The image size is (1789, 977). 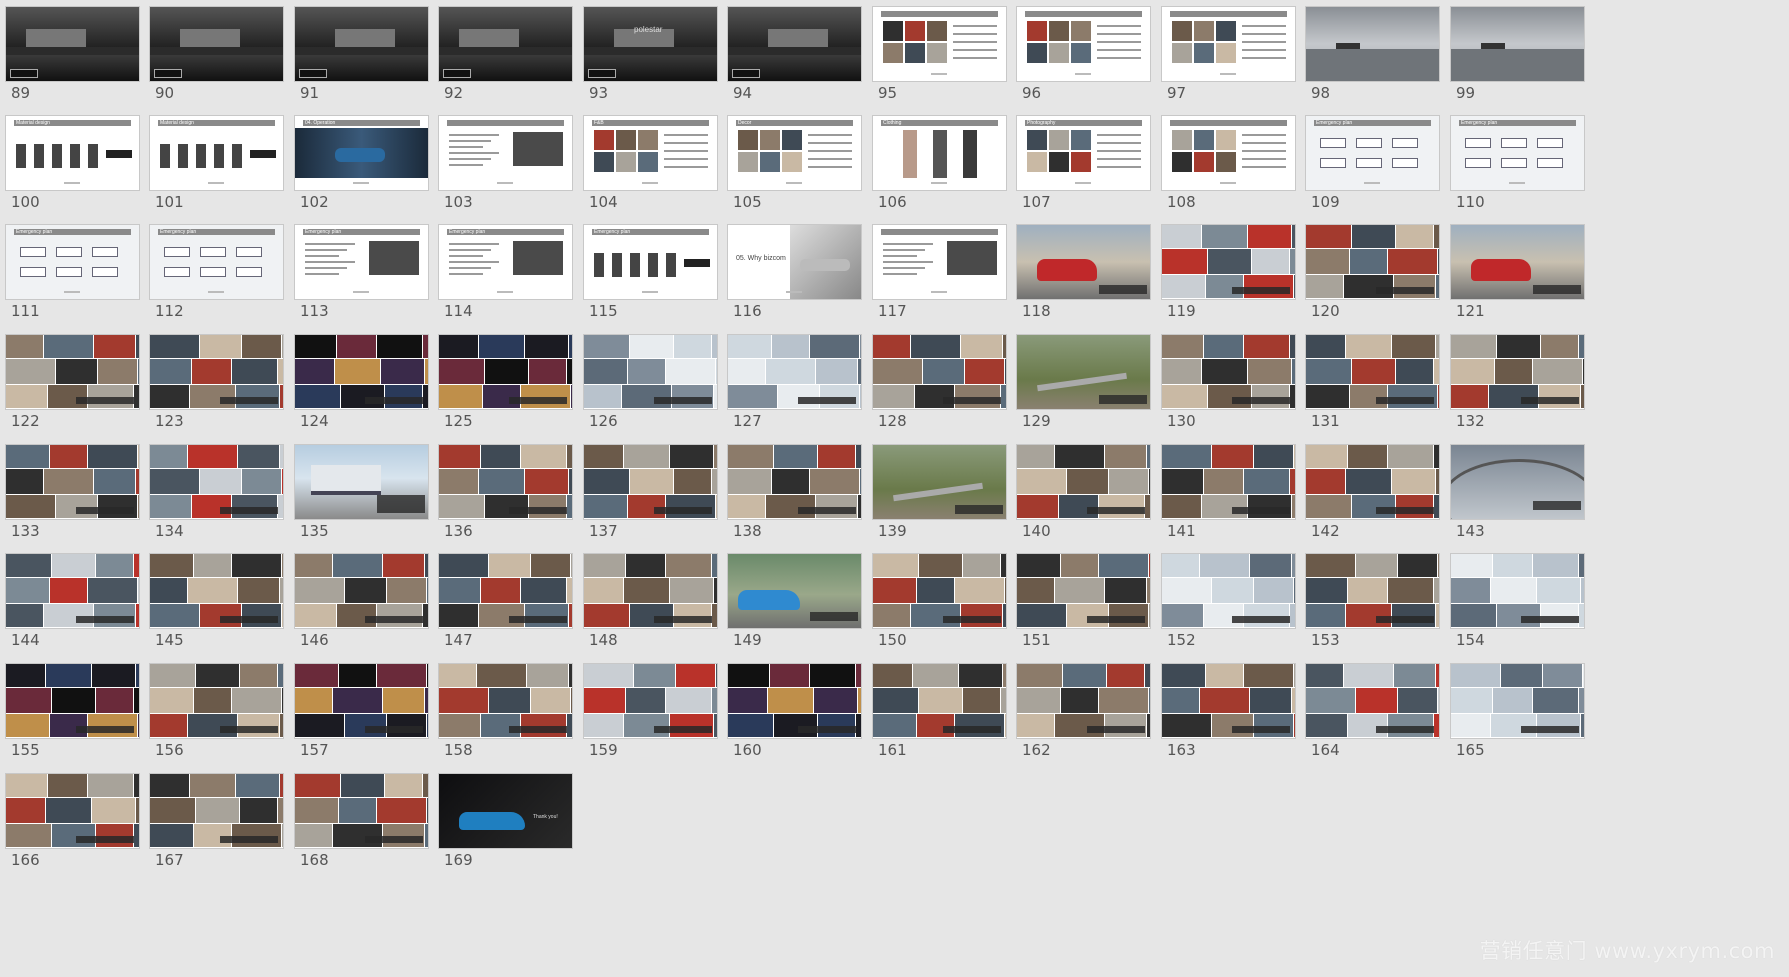 I want to click on slide-thumbnail: 161, so click(x=939, y=715).